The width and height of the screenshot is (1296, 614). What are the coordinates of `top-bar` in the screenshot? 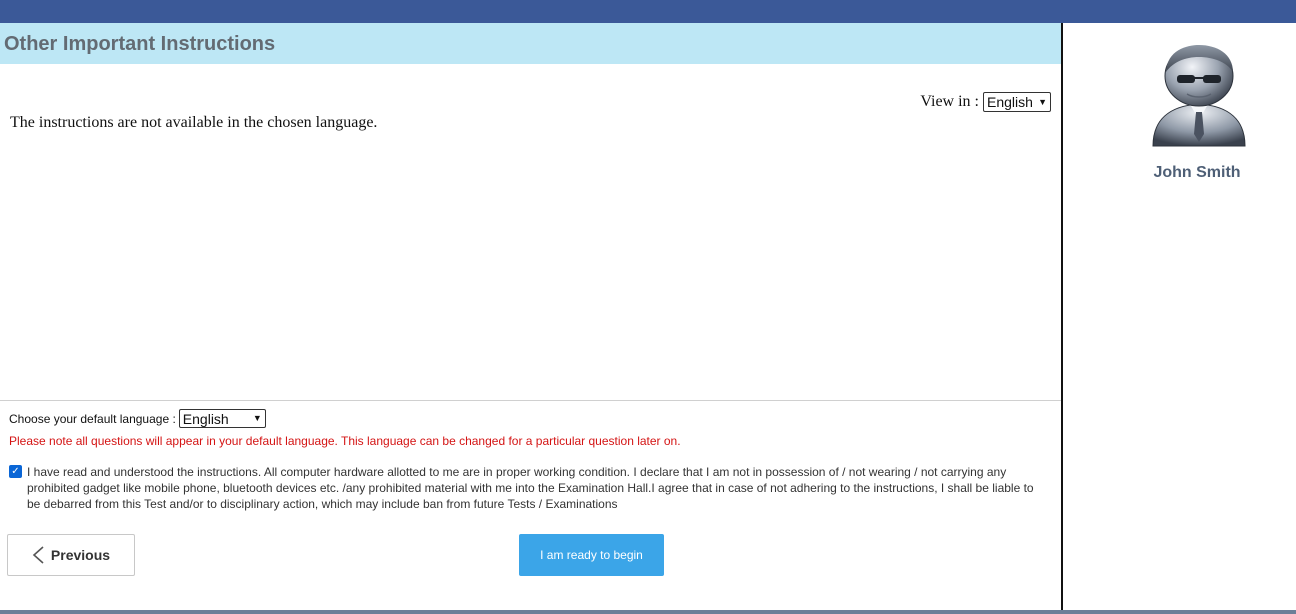 It's located at (648, 11).